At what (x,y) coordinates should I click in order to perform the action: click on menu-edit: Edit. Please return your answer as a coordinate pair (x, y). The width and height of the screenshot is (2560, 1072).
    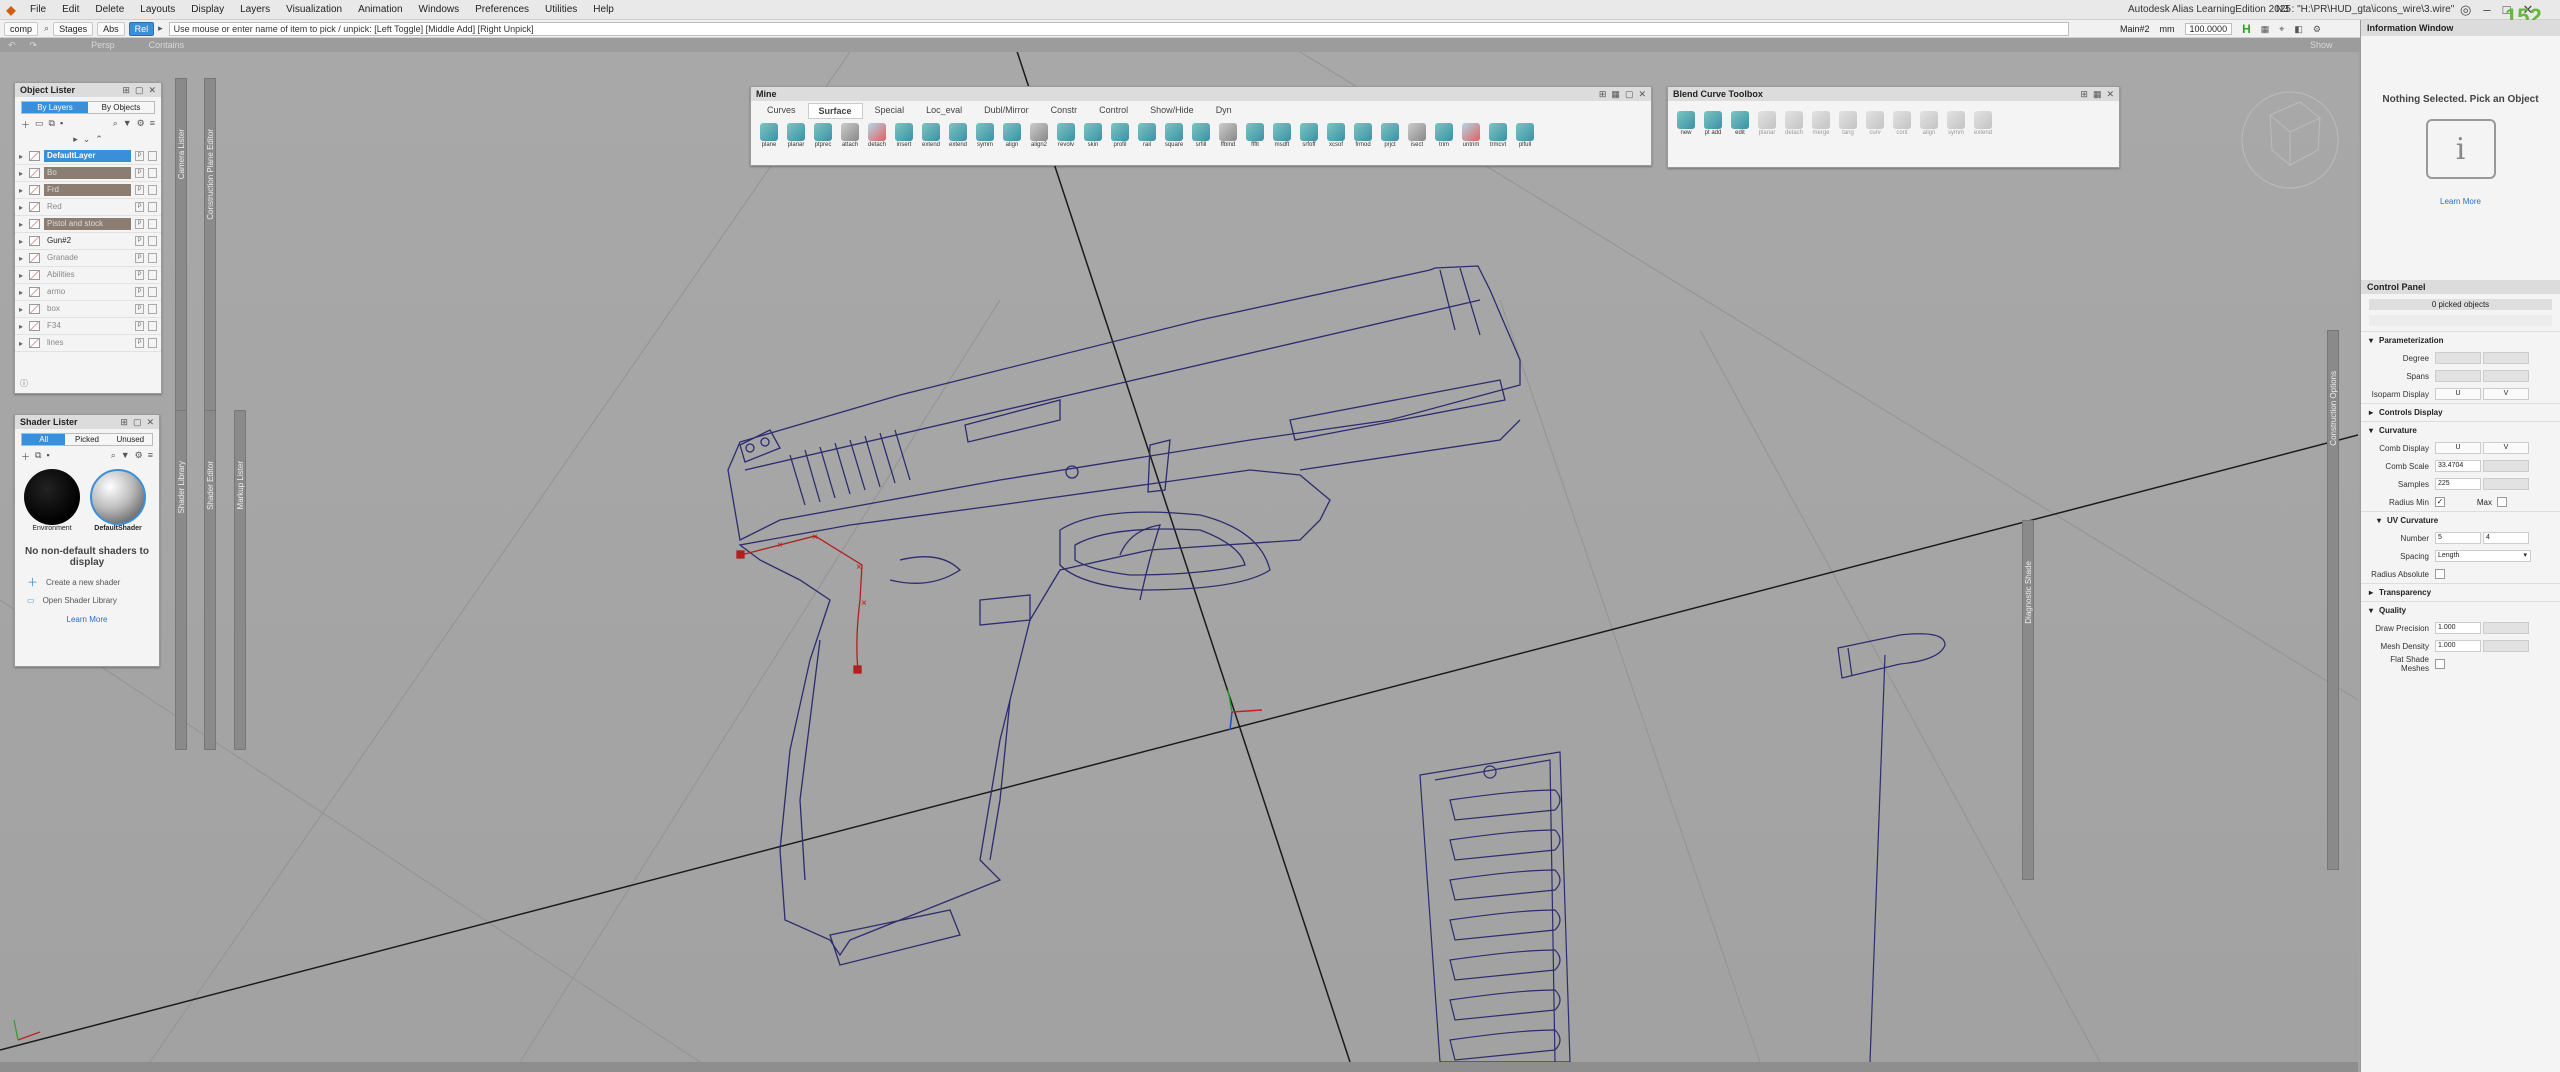
    Looking at the image, I should click on (70, 9).